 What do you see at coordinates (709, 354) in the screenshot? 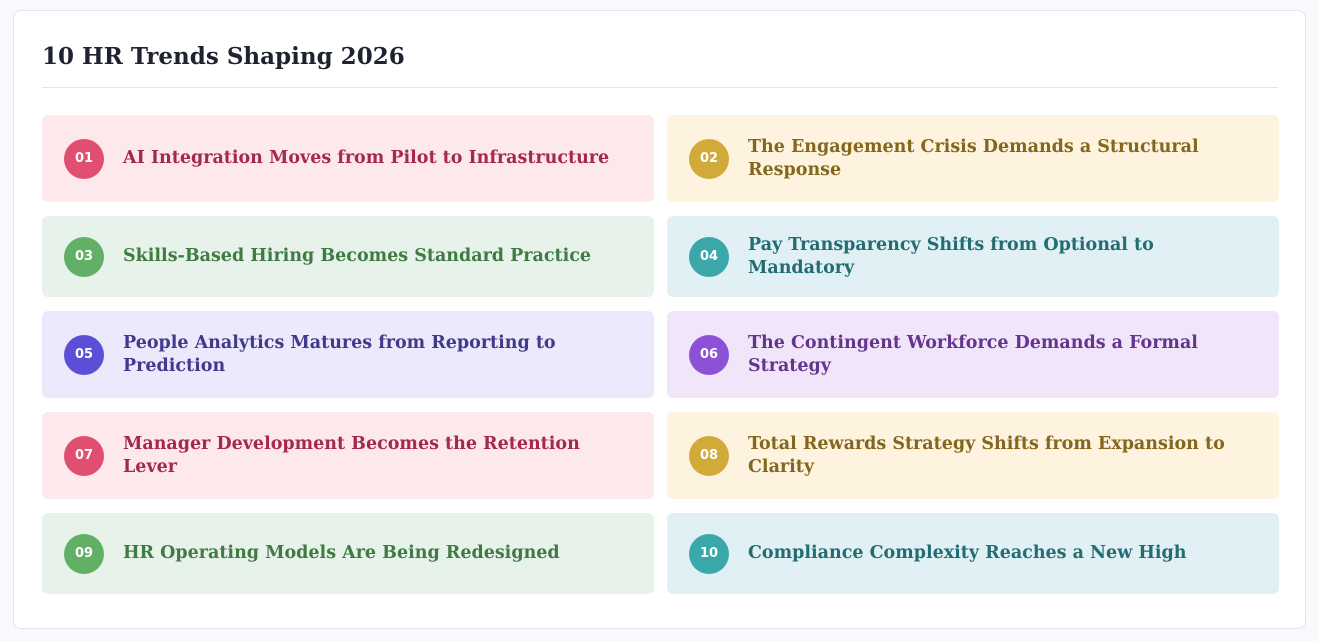
I see `trend-number-badge: 06` at bounding box center [709, 354].